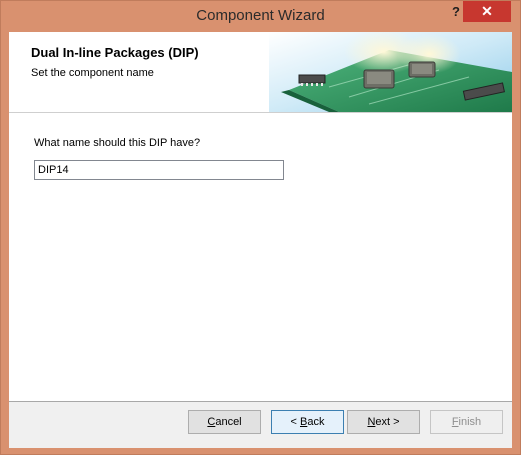 The width and height of the screenshot is (521, 455). I want to click on page-title: Dual In-line Packages (DIP), so click(115, 52).